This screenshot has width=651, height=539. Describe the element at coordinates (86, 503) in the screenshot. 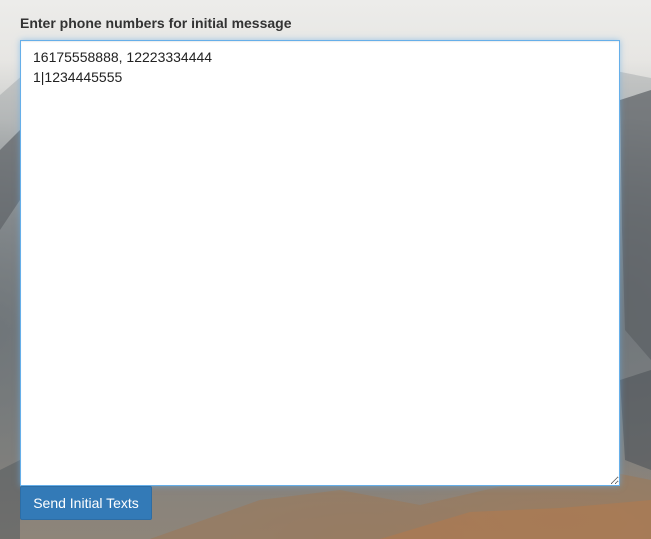

I see `send-initial-texts-button: Send Initial Texts` at that location.